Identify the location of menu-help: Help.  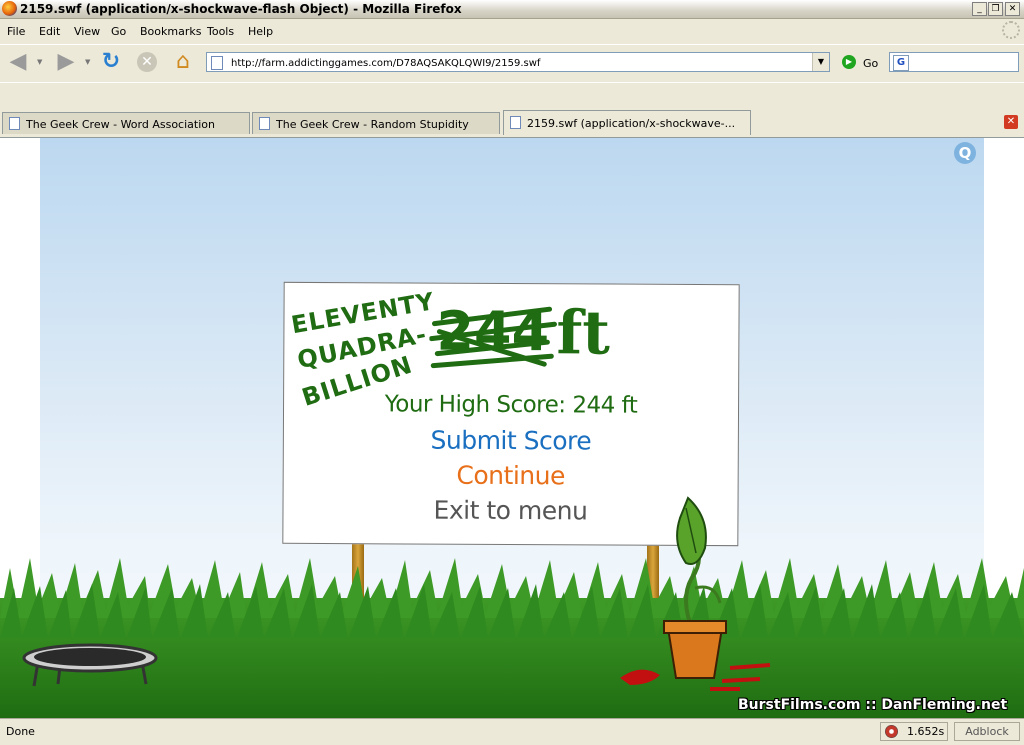
(260, 31).